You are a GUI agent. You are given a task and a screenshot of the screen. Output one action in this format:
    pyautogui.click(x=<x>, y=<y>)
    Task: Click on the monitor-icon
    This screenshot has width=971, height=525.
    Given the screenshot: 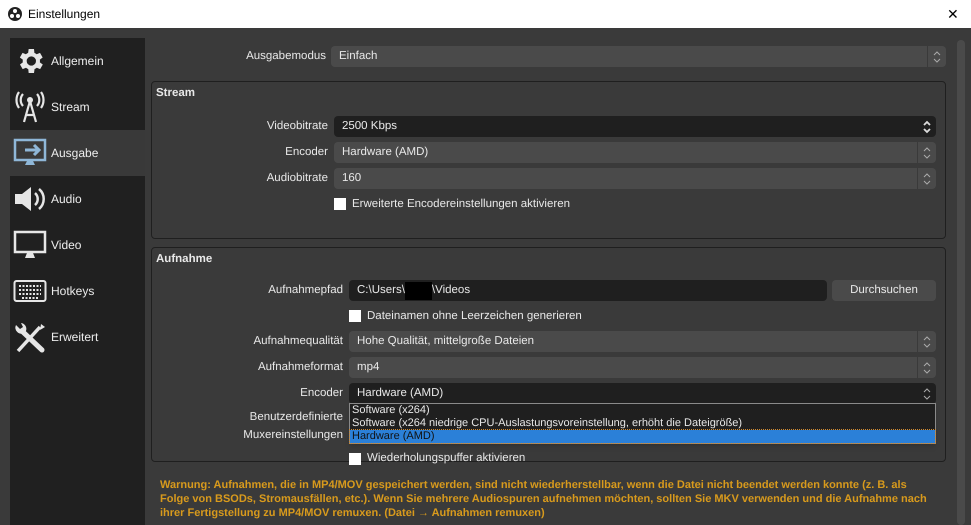 What is the action you would take?
    pyautogui.click(x=30, y=245)
    